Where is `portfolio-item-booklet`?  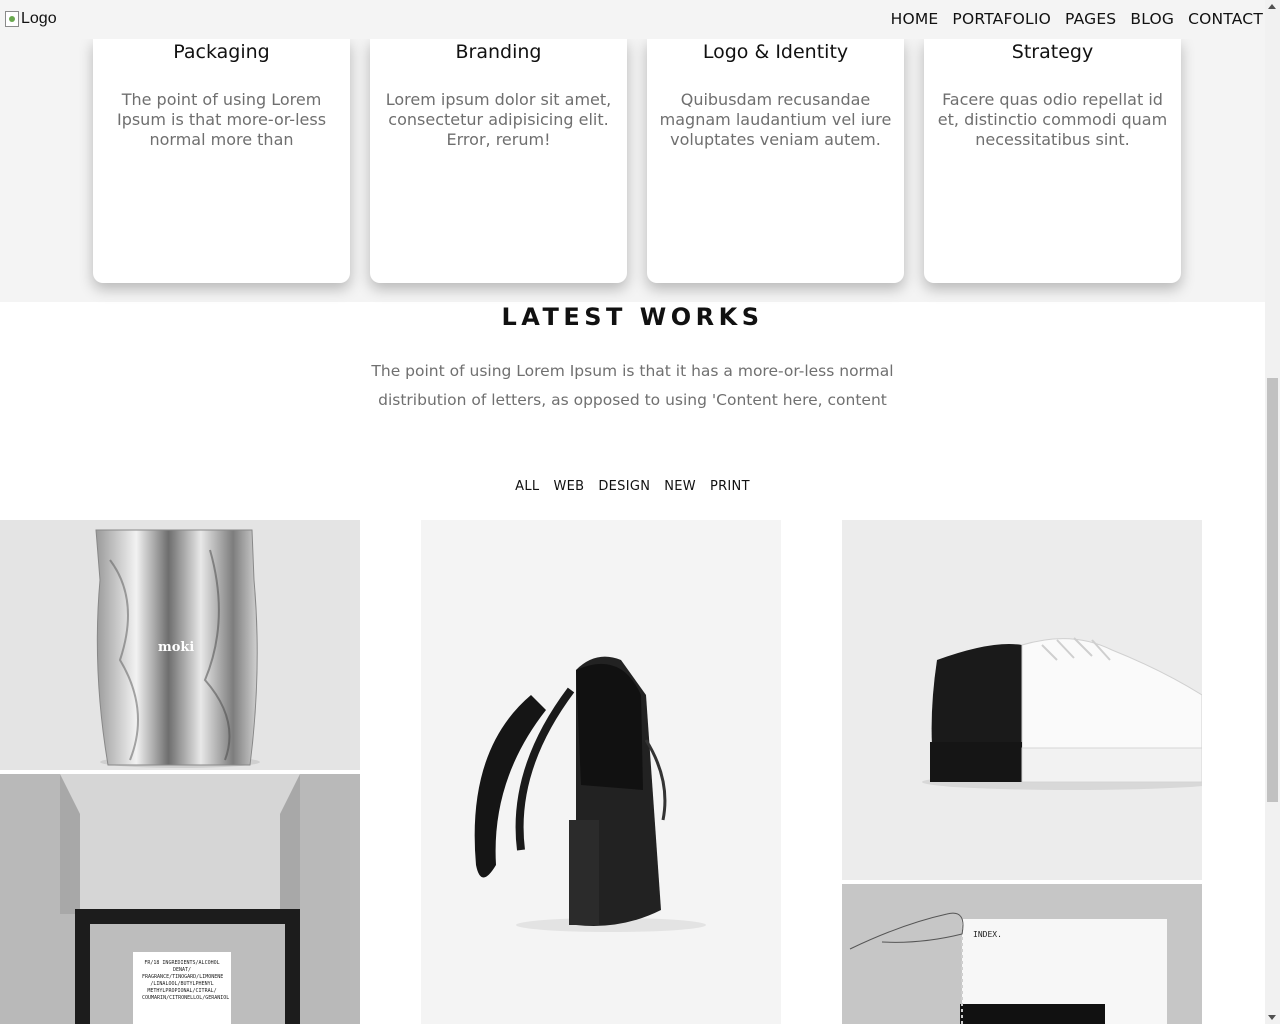 portfolio-item-booklet is located at coordinates (1022, 954).